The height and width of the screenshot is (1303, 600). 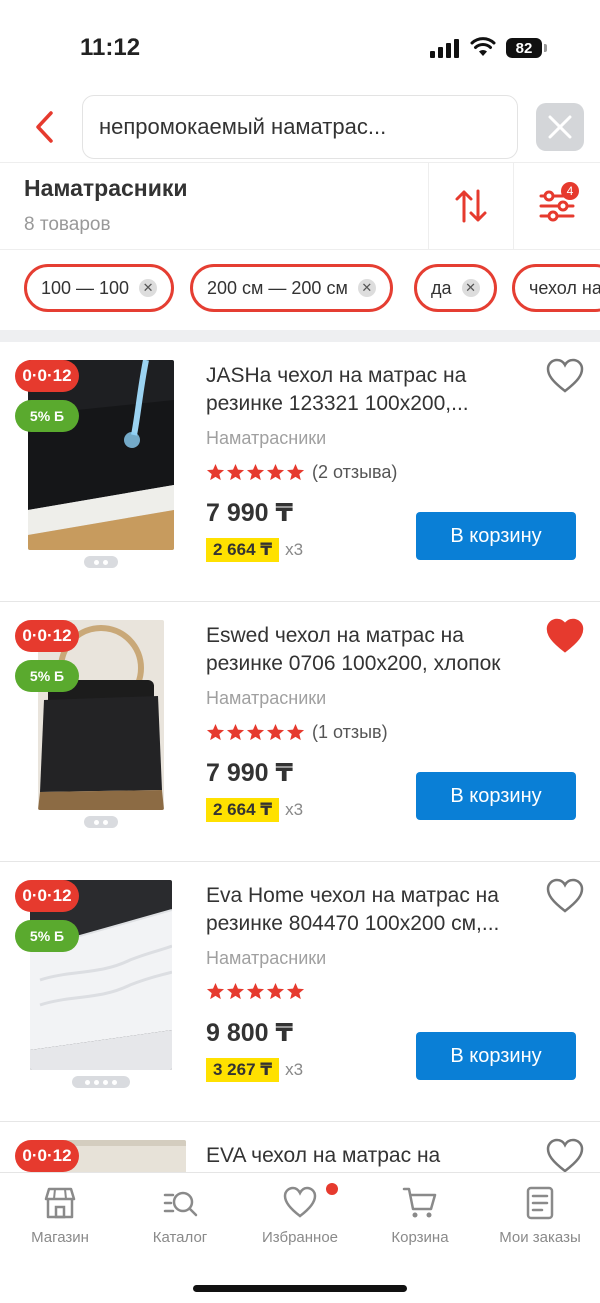 I want to click on tab-orders: Мои заказы, so click(x=540, y=1220).